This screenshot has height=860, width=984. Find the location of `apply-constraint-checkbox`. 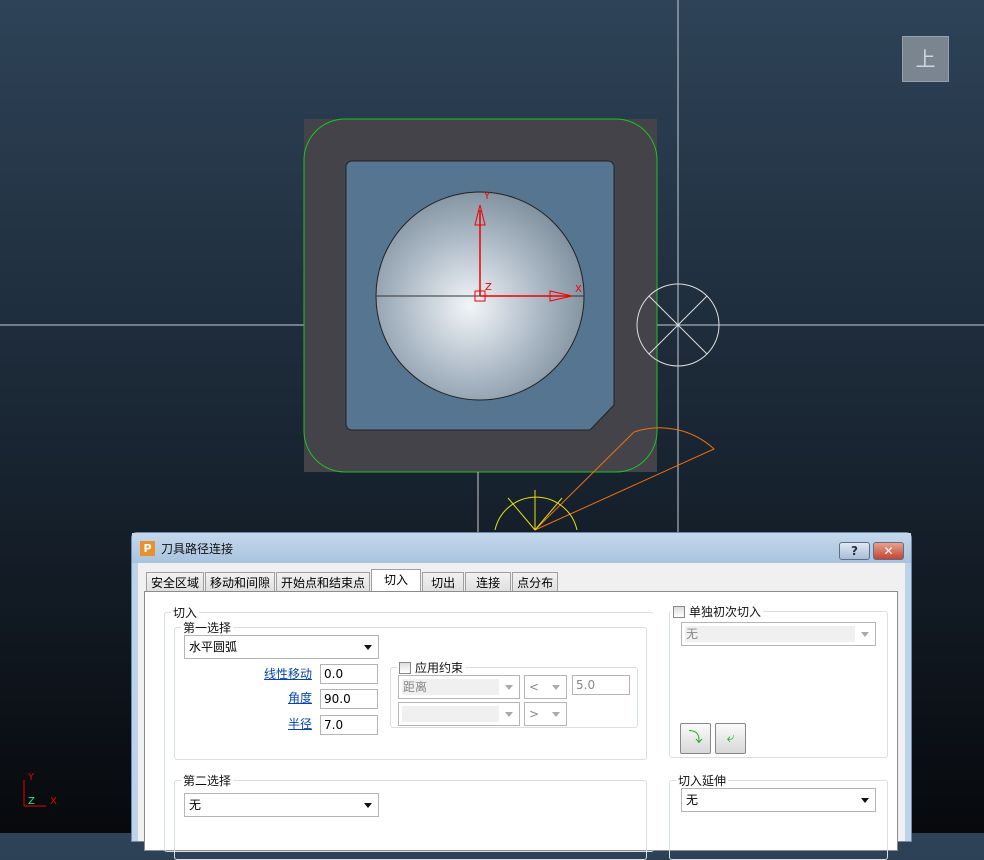

apply-constraint-checkbox is located at coordinates (405, 667).